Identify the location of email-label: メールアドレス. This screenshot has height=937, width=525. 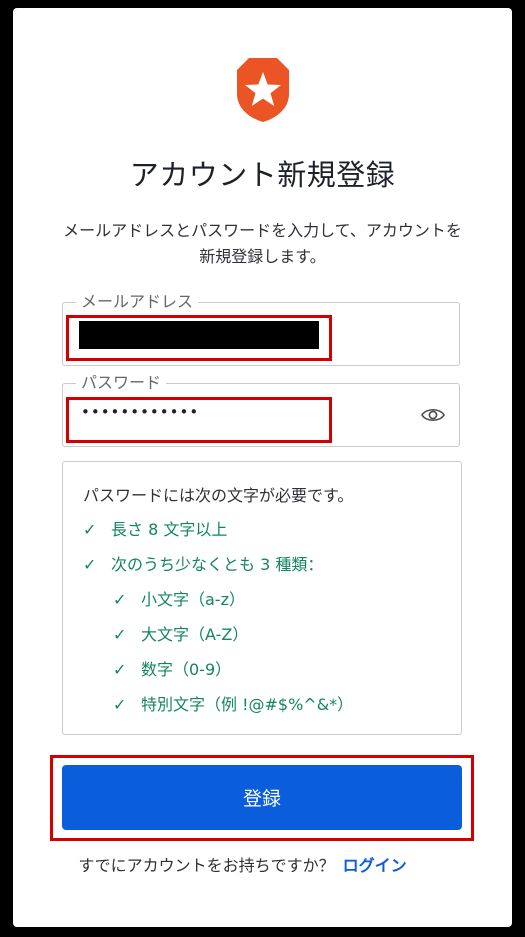
(137, 302).